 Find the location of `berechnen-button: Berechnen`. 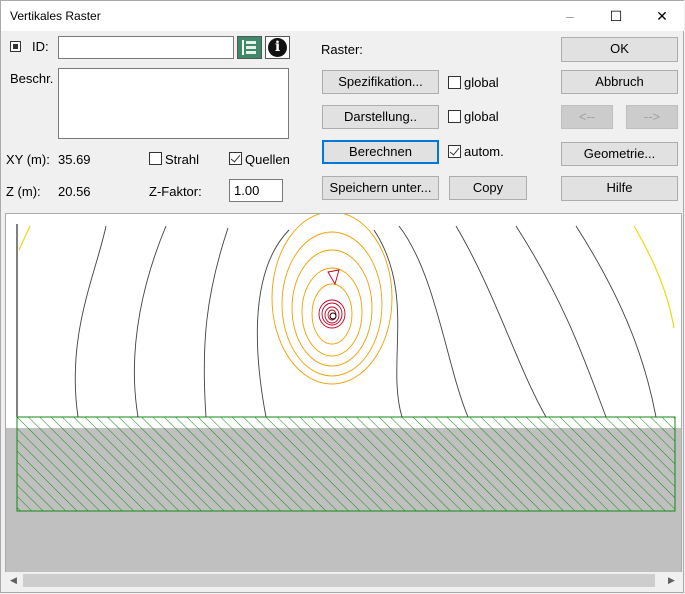

berechnen-button: Berechnen is located at coordinates (380, 152).